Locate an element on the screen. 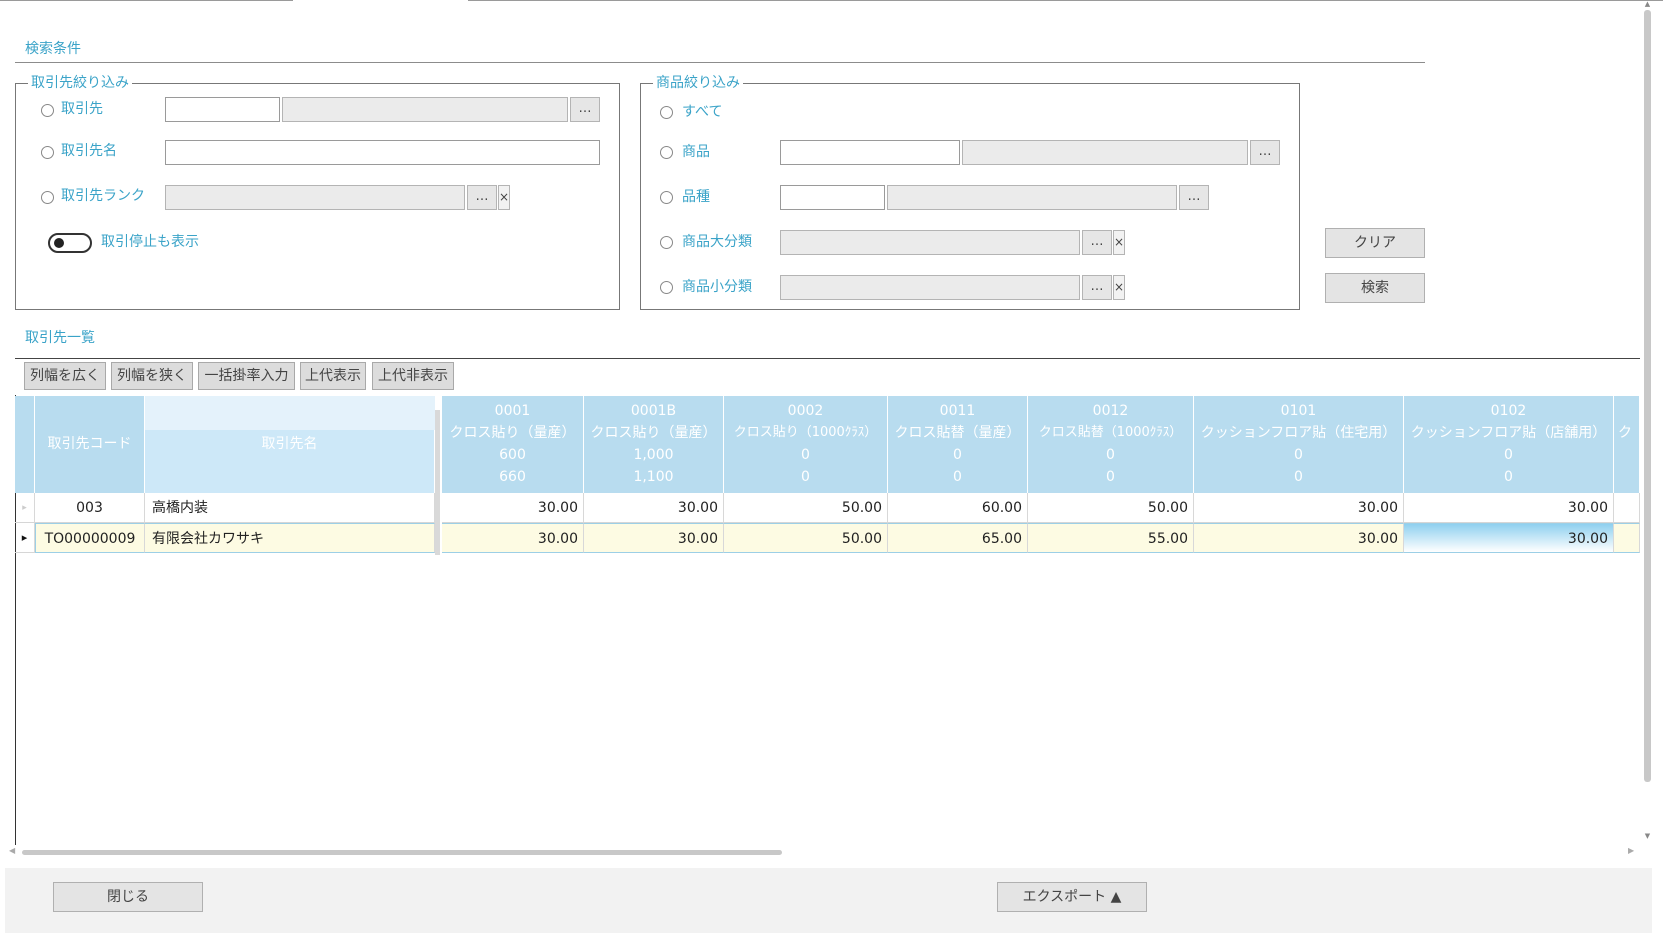 The image size is (1663, 933). narrow-columns-button: 列幅を狭く is located at coordinates (152, 376).